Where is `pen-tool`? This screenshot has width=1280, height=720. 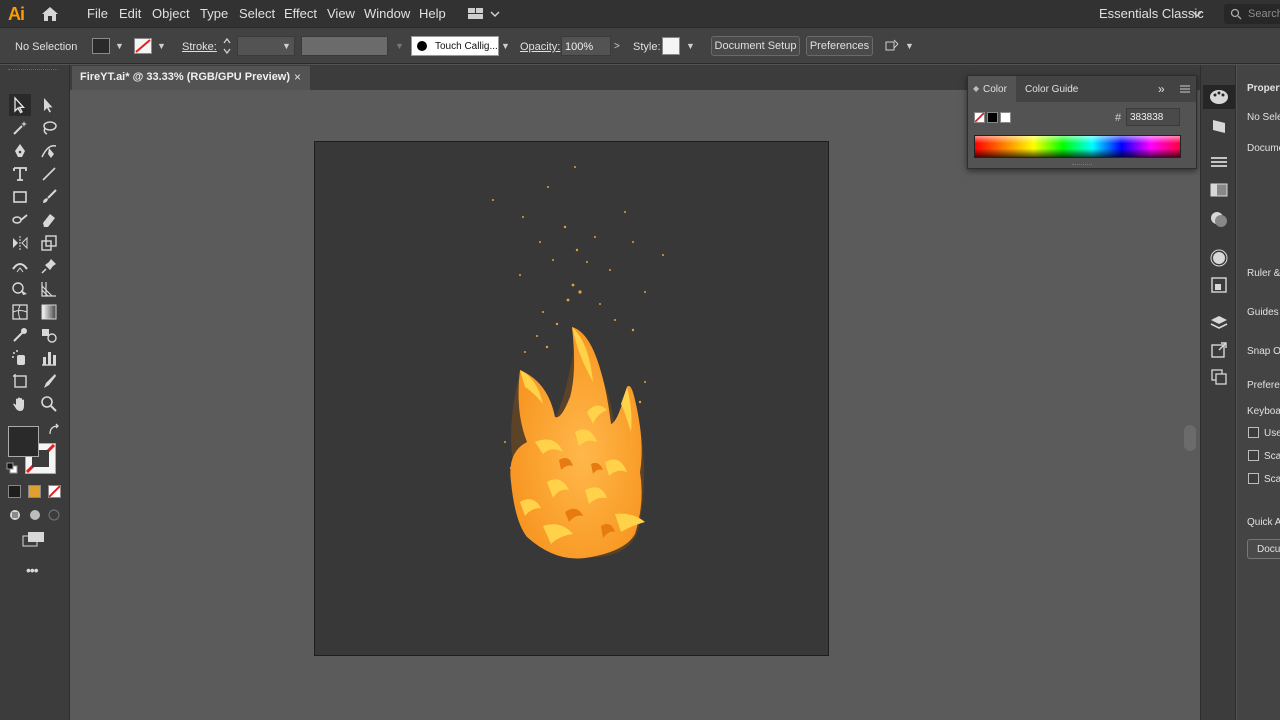 pen-tool is located at coordinates (20, 151).